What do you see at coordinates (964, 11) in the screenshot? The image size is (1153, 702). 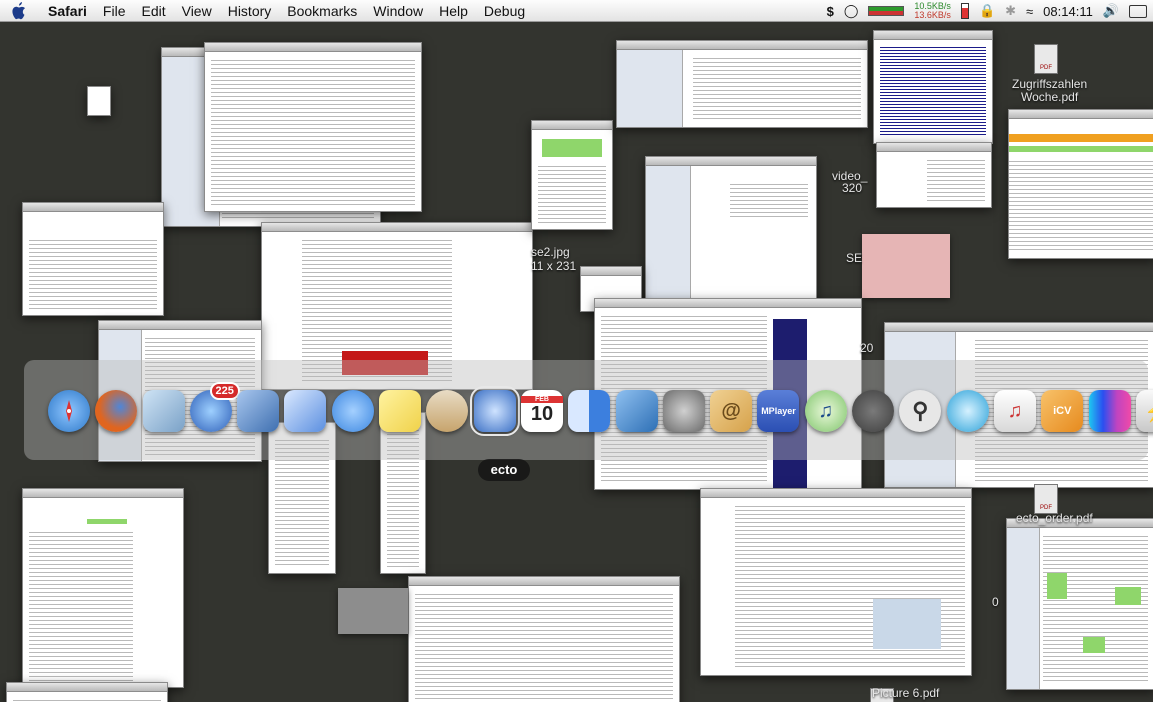 I see `battery-level-icon` at bounding box center [964, 11].